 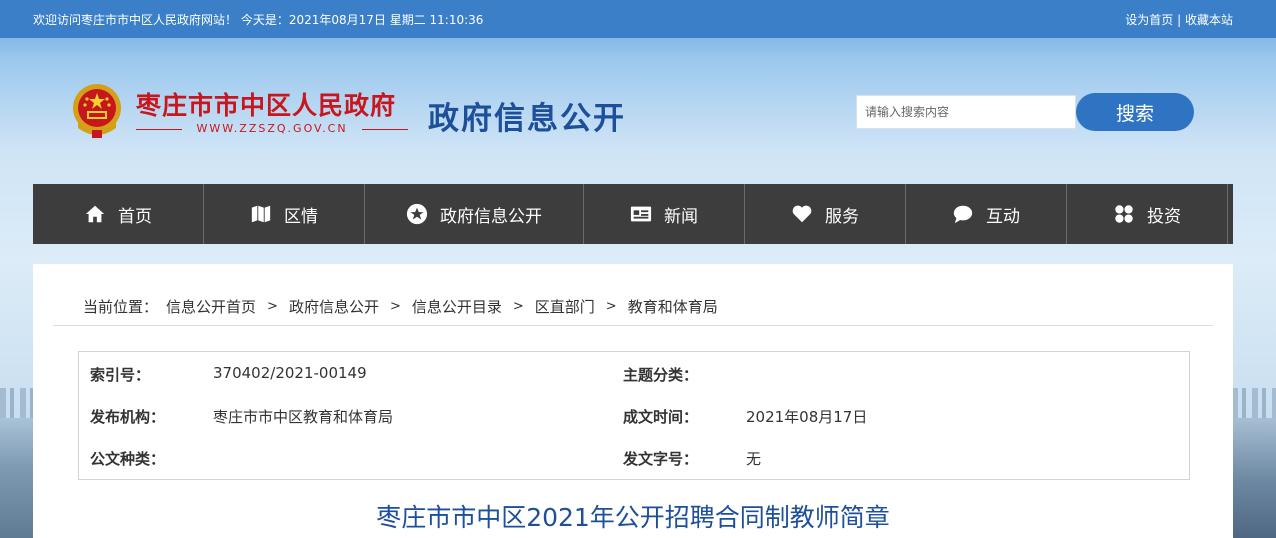 What do you see at coordinates (673, 306) in the screenshot?
I see `breadcrumb-item: 教育和体育局` at bounding box center [673, 306].